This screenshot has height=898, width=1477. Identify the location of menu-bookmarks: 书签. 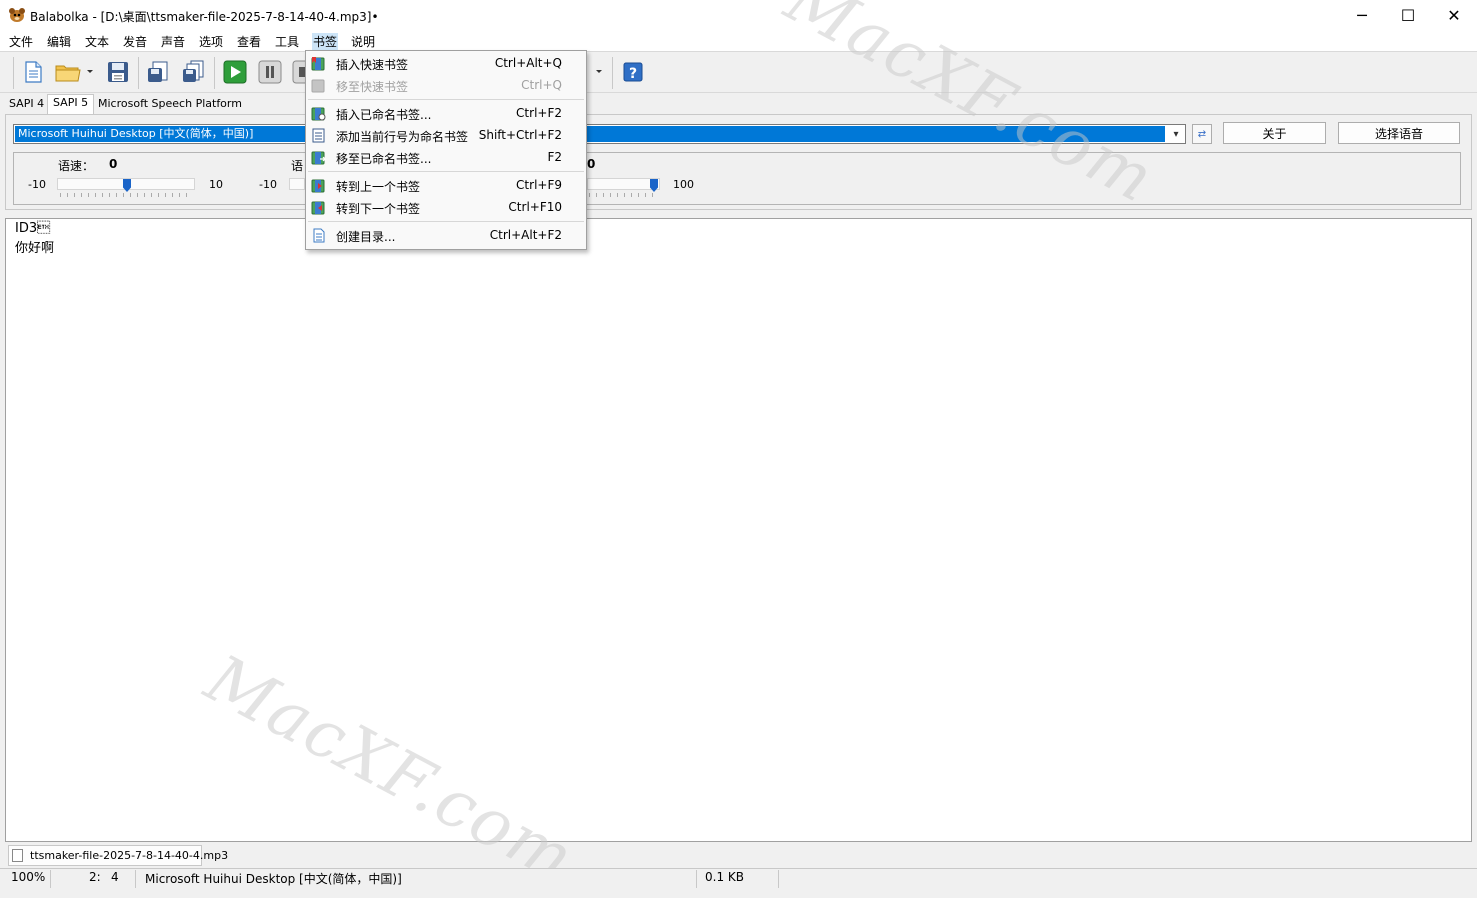
(325, 41).